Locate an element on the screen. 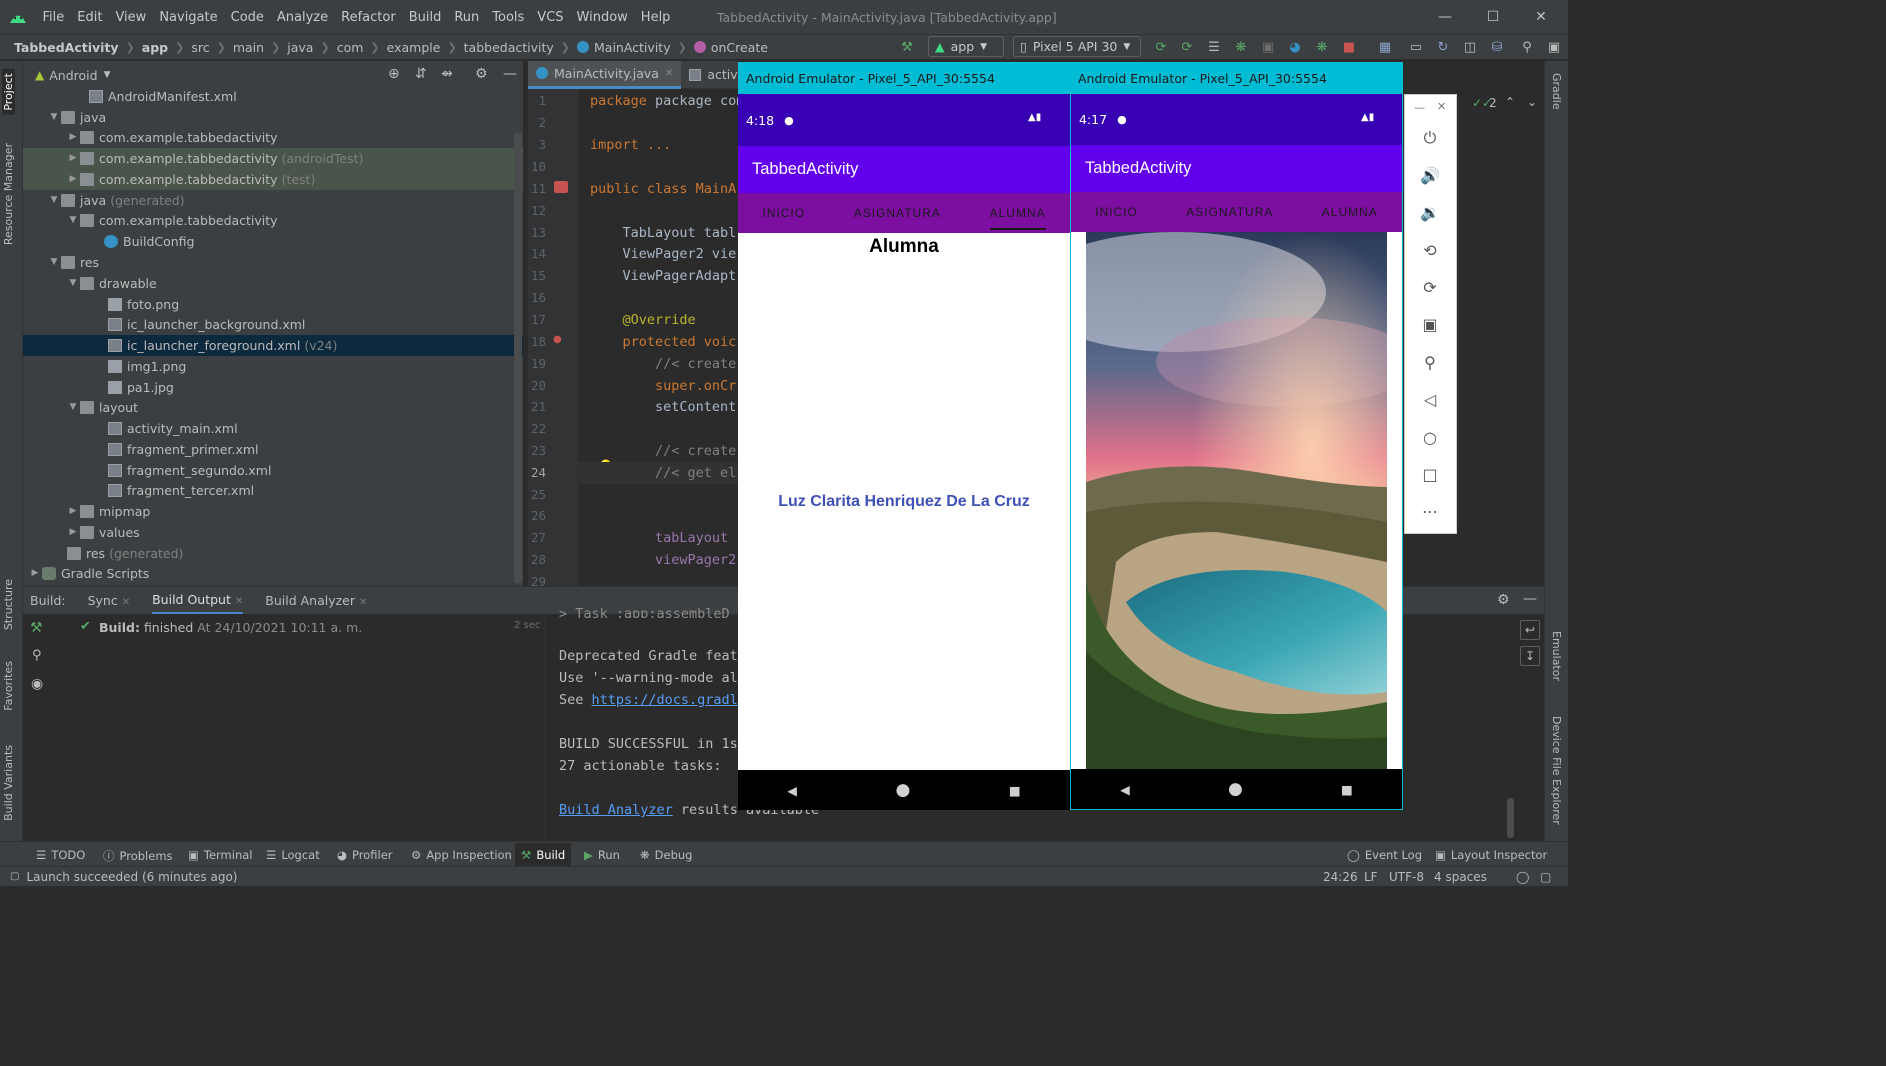  memory-icon: ▢ is located at coordinates (1545, 877).